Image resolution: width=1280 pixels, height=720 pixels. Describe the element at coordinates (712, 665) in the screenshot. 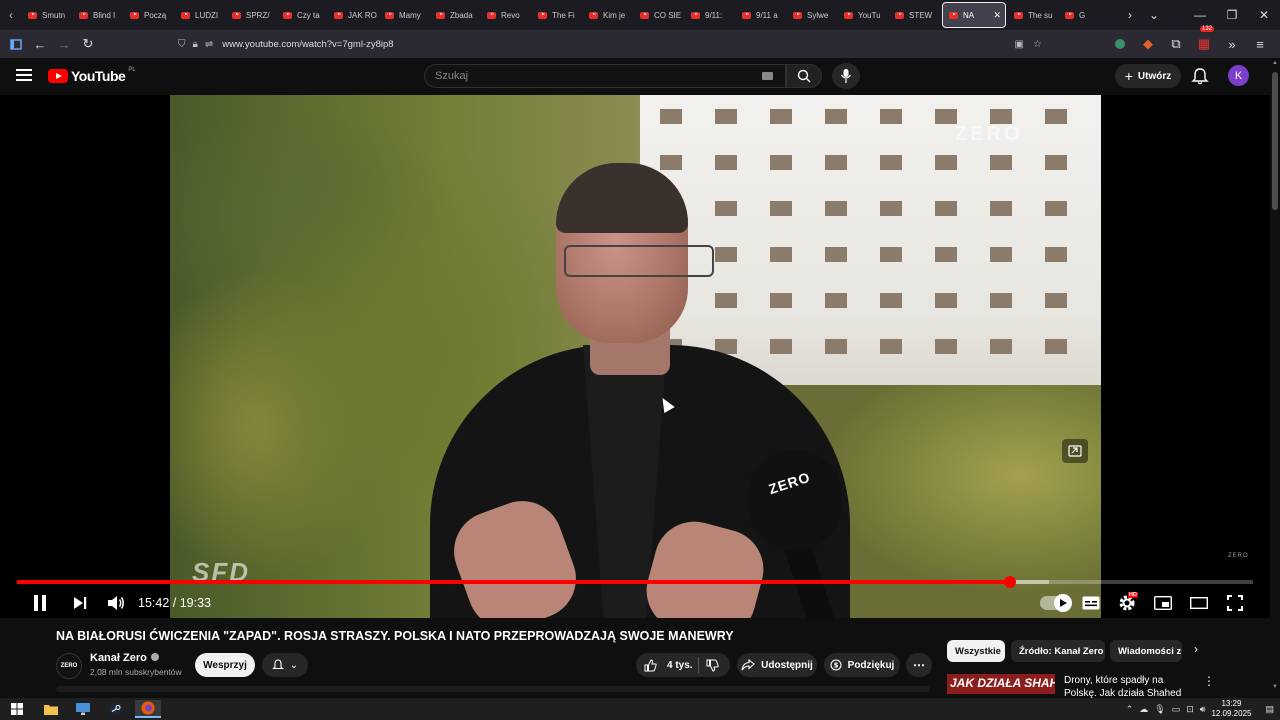

I see `dislike-icon` at that location.